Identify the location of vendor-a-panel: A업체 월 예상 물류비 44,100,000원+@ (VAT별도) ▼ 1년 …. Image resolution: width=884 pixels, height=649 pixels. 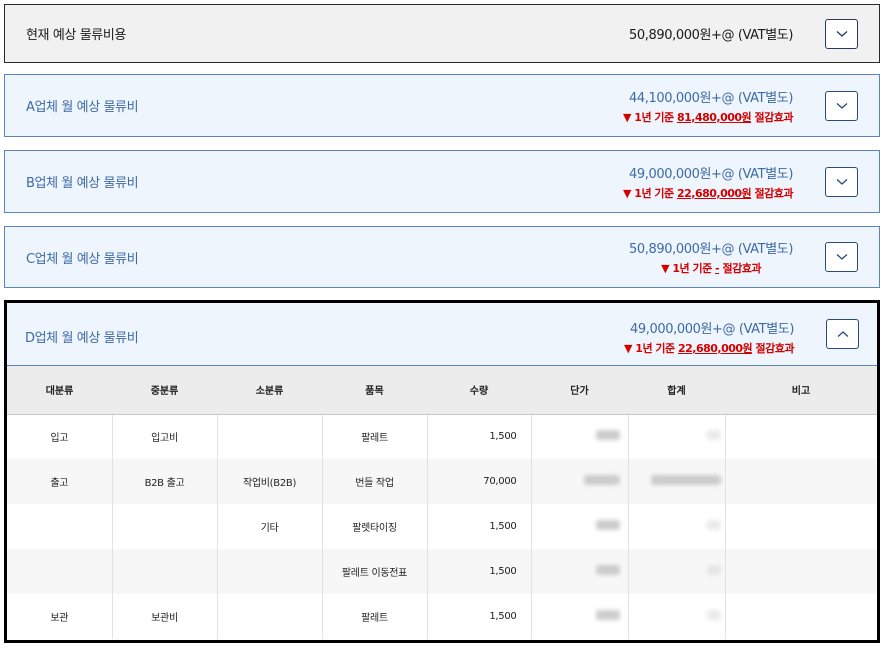
(442, 105).